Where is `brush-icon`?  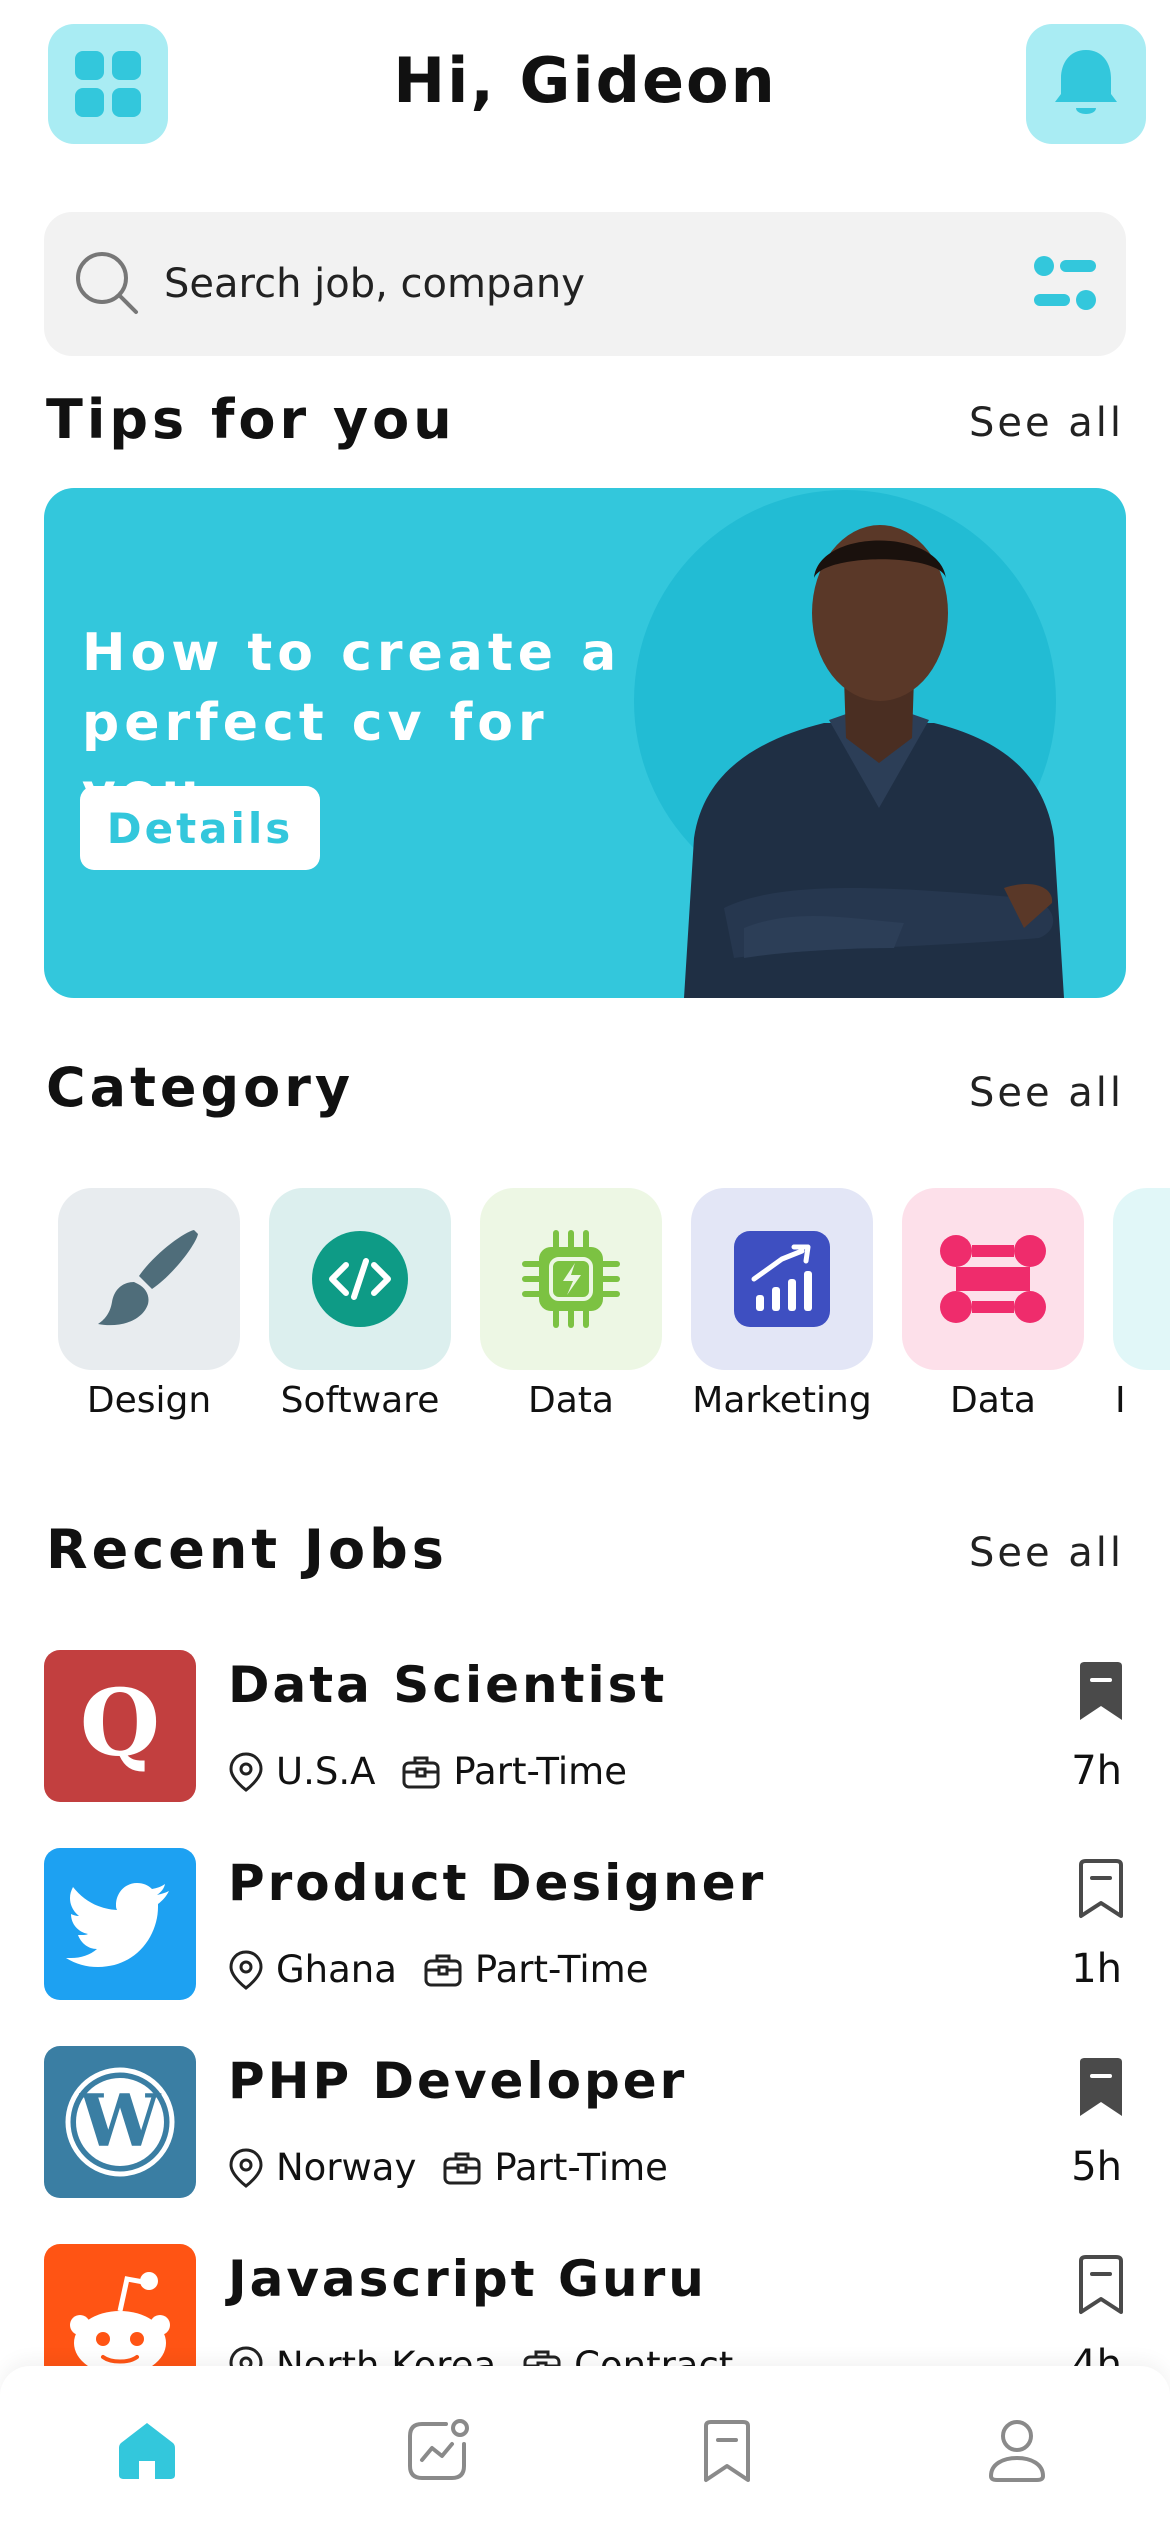
brush-icon is located at coordinates (148, 1278).